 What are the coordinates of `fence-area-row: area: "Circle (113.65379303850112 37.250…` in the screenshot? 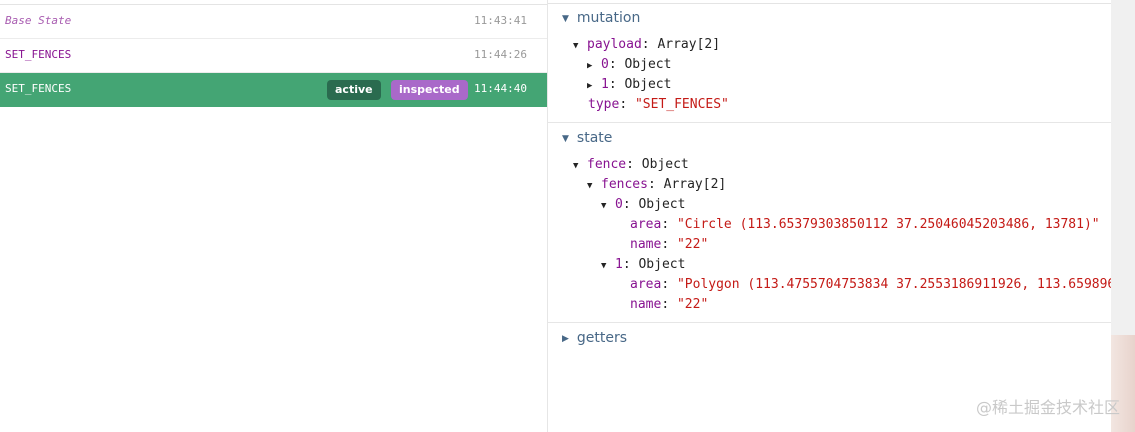 It's located at (865, 224).